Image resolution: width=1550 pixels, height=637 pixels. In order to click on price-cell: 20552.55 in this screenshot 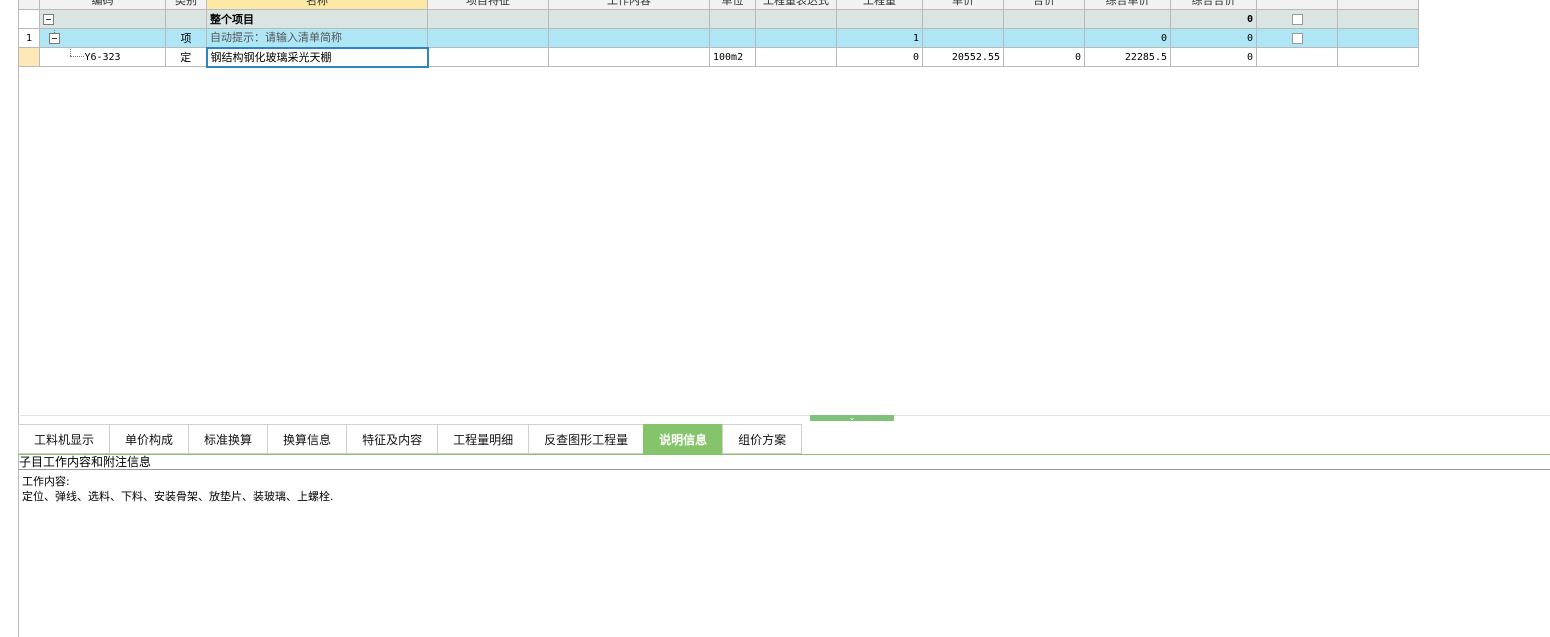, I will do `click(963, 57)`.